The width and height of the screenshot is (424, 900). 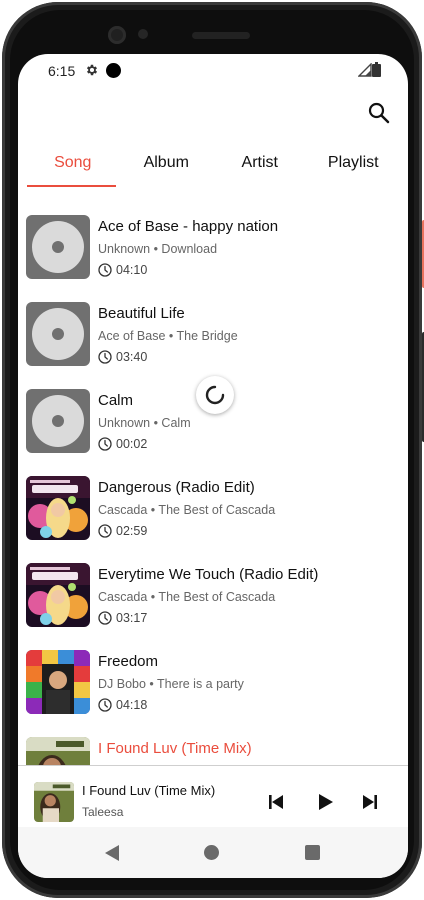 What do you see at coordinates (365, 70) in the screenshot?
I see `signal-icon` at bounding box center [365, 70].